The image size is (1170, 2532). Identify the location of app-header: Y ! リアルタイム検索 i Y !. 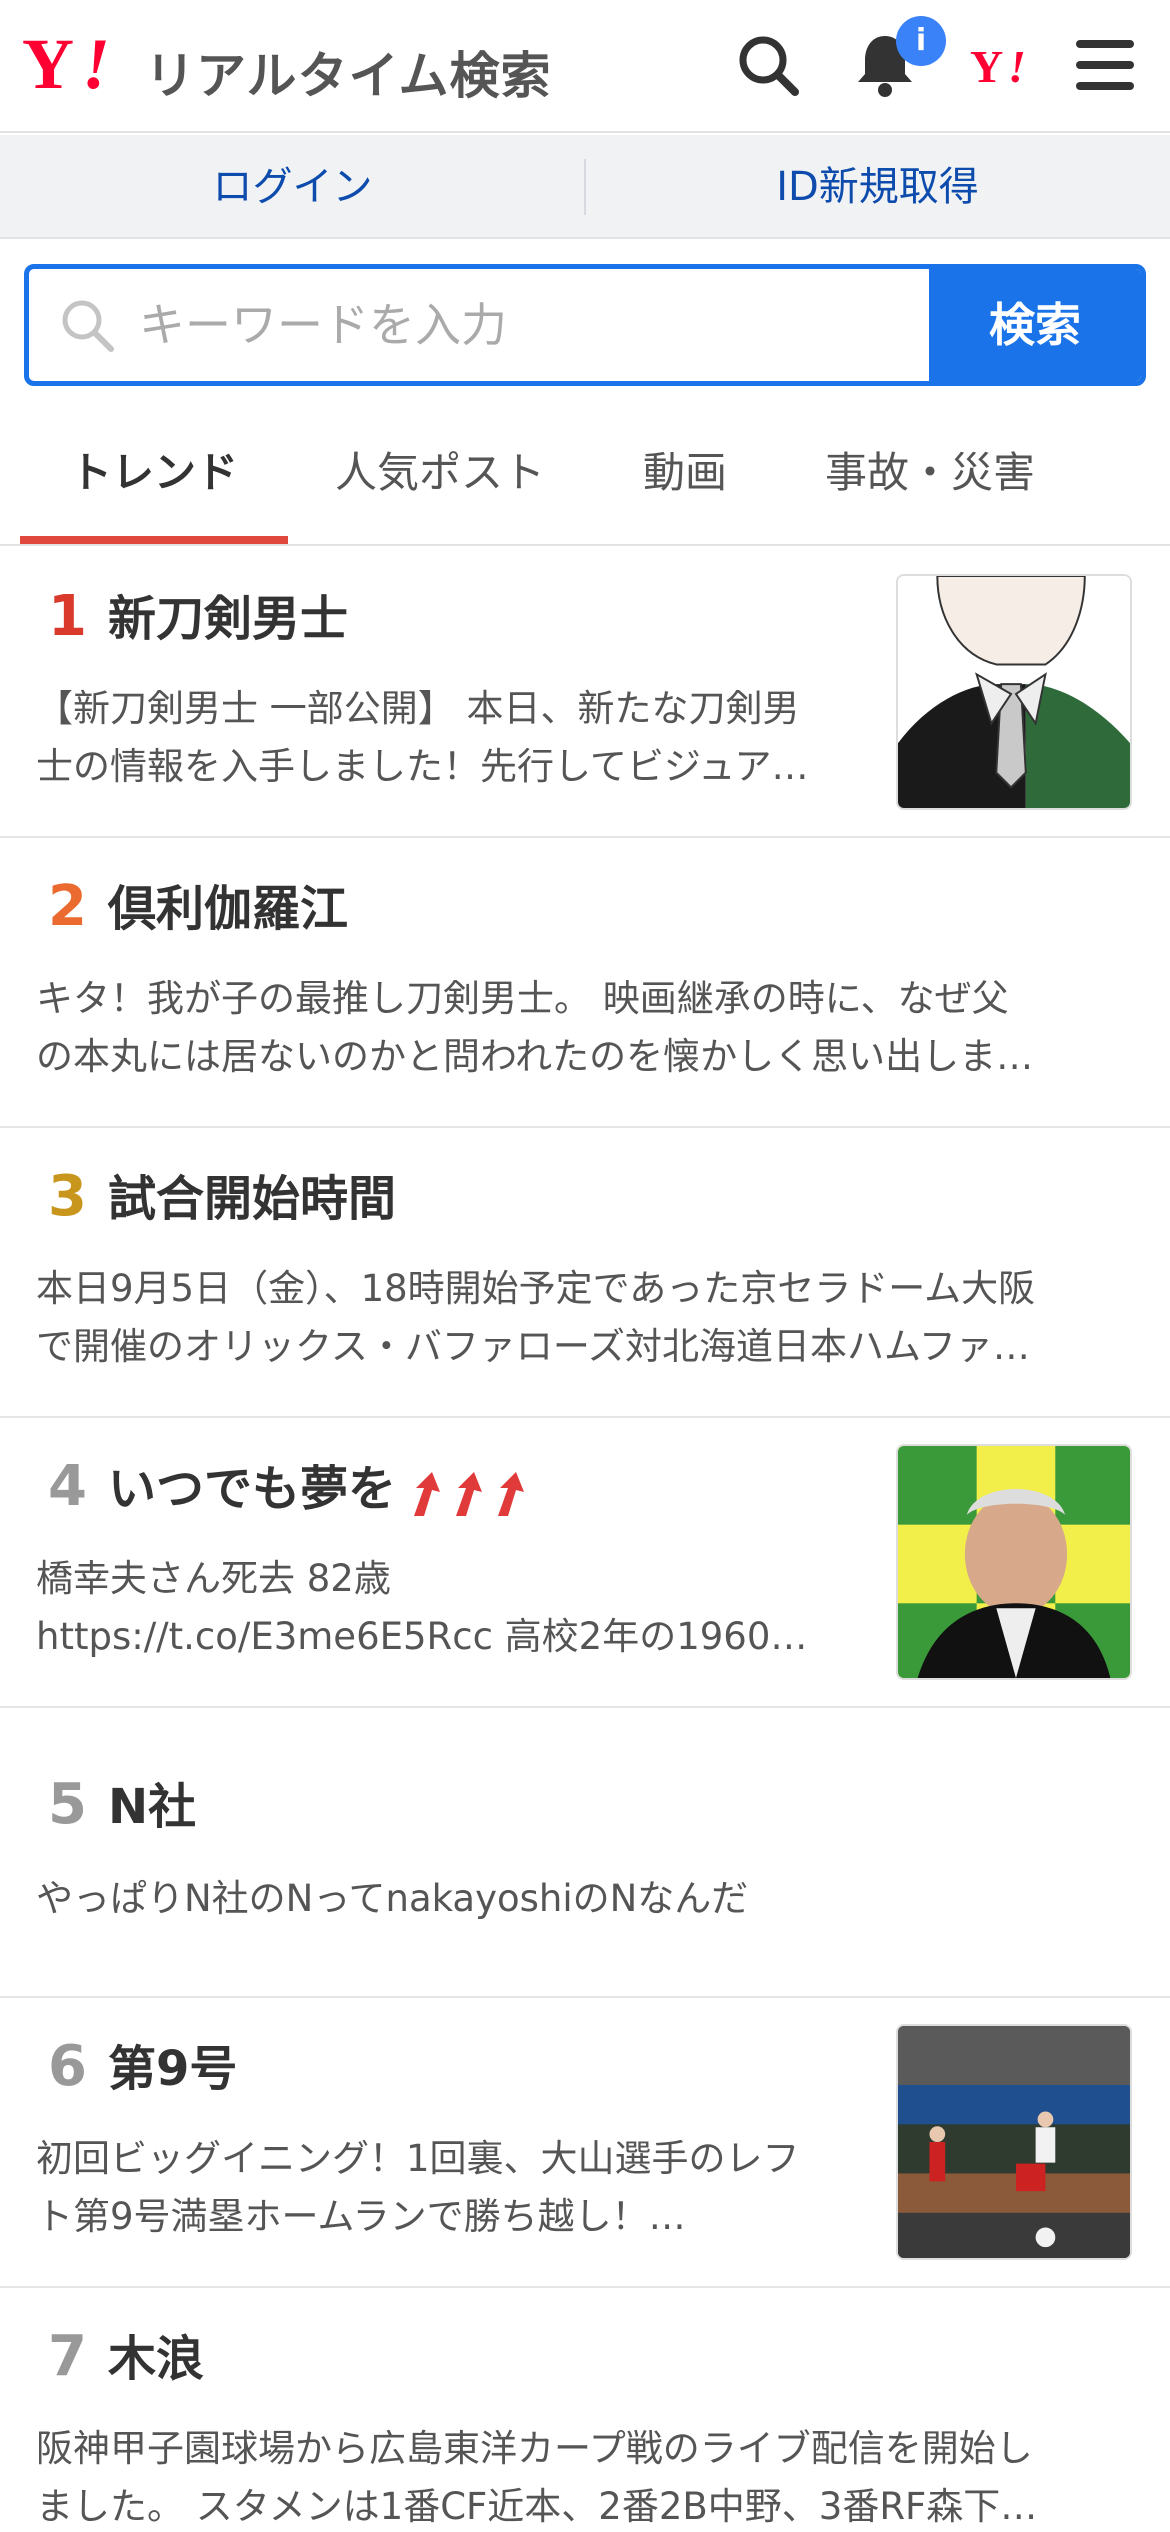
(585, 66).